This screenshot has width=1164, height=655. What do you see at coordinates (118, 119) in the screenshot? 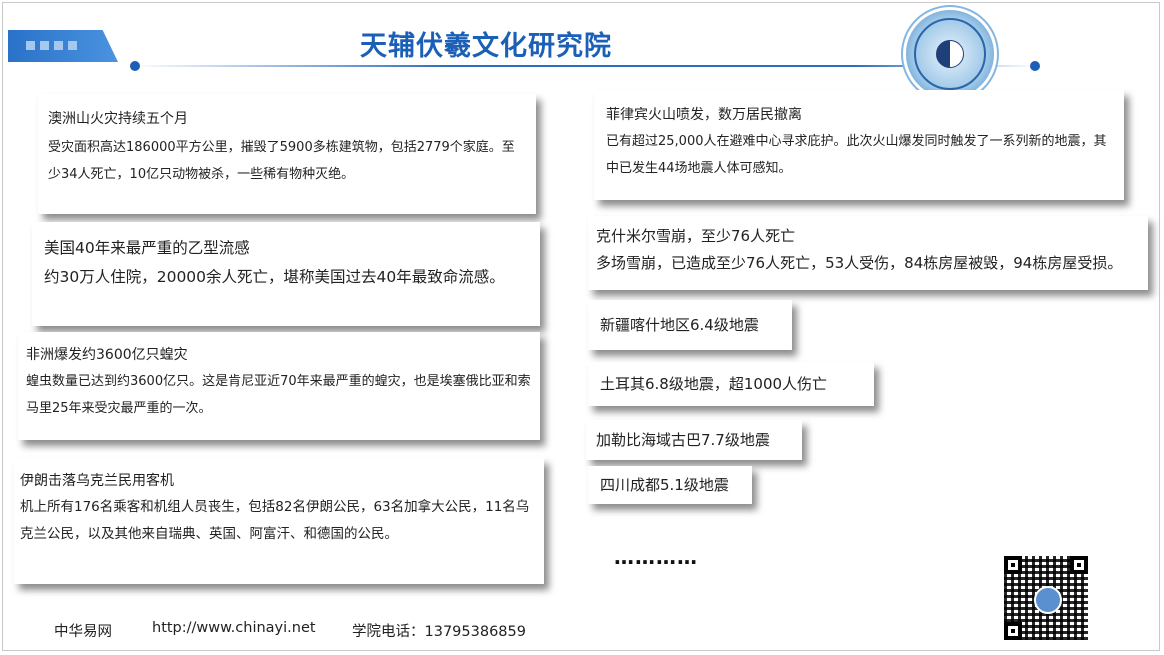
I see `news-heading: 澳洲山火灾持续五个月` at bounding box center [118, 119].